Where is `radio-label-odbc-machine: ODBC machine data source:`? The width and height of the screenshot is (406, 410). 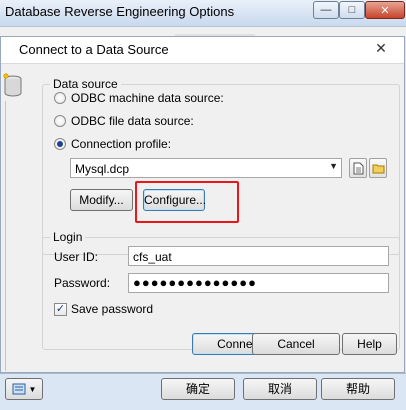 radio-label-odbc-machine: ODBC machine data source: is located at coordinates (147, 98).